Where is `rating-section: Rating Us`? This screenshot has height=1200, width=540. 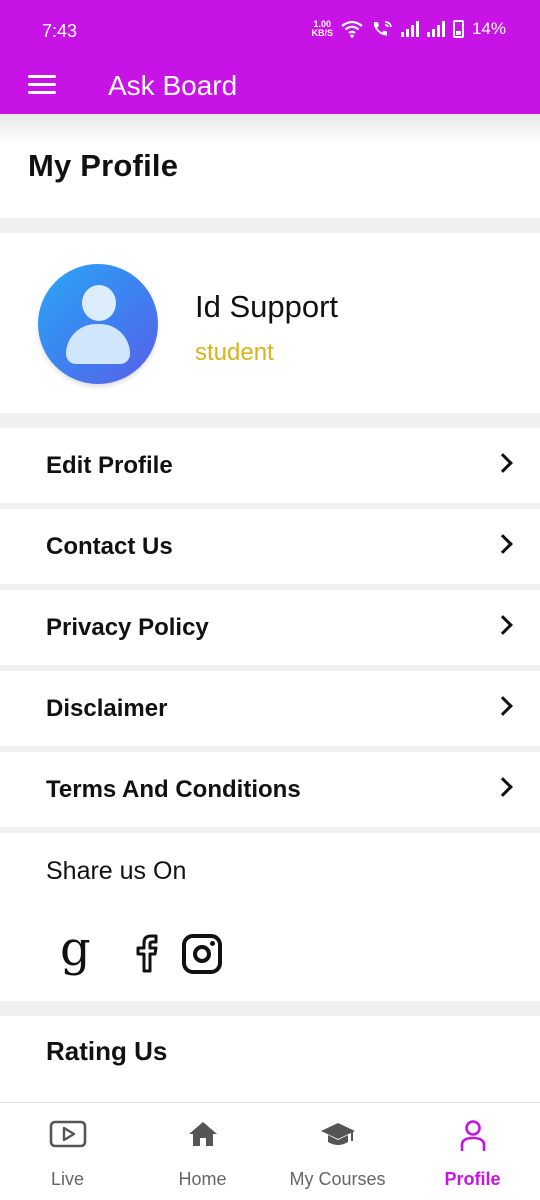
rating-section: Rating Us is located at coordinates (270, 1059).